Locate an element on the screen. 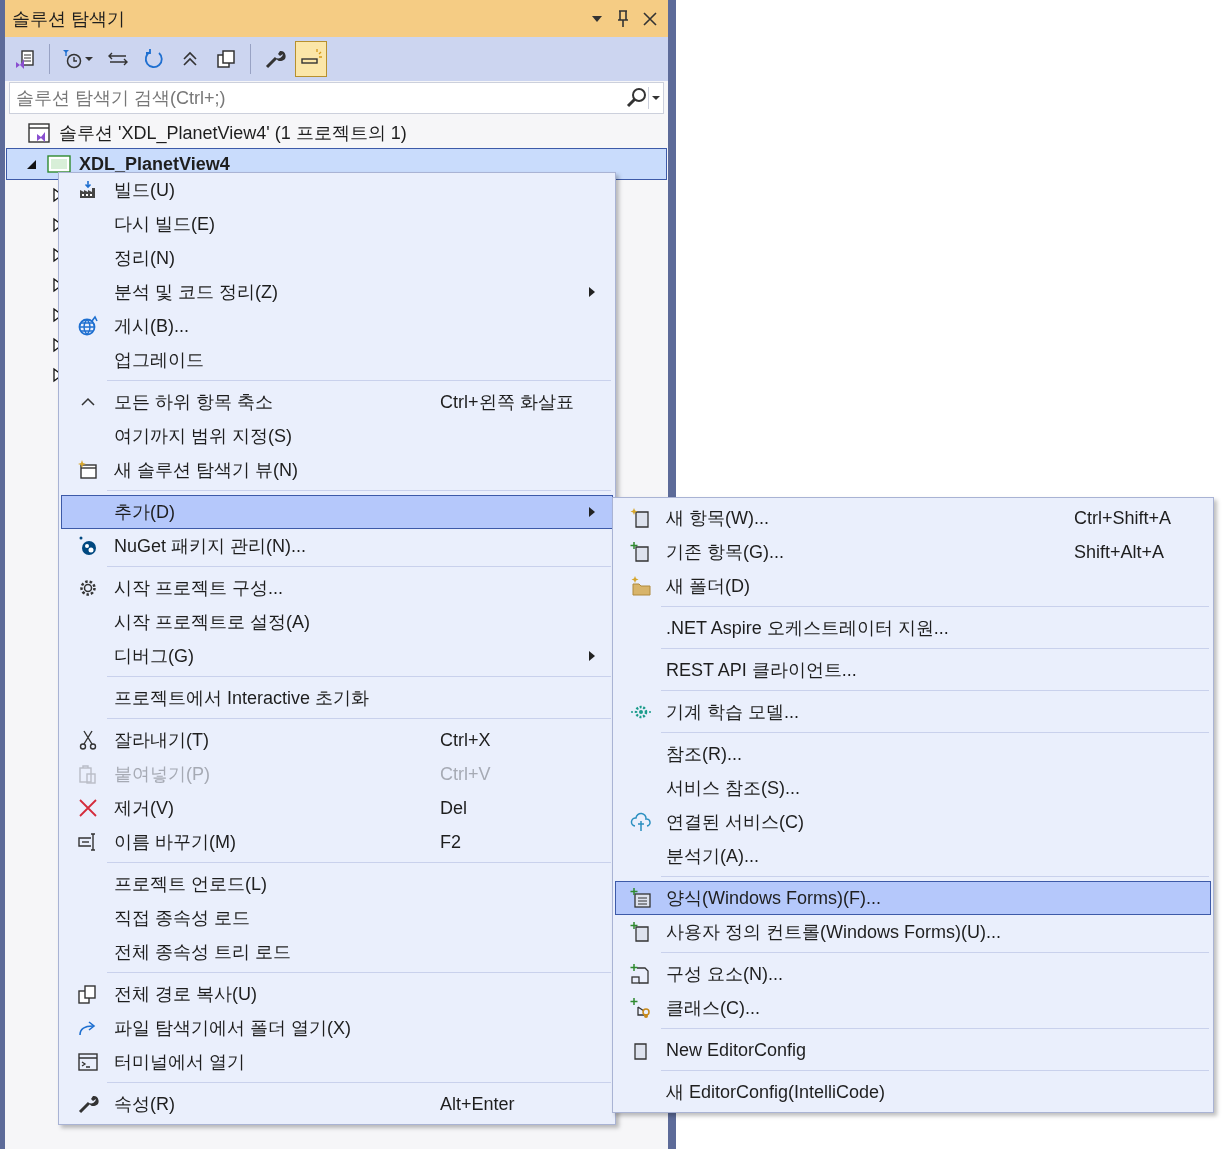 The image size is (1231, 1149). menu-item: New EditorConfig is located at coordinates (913, 1050).